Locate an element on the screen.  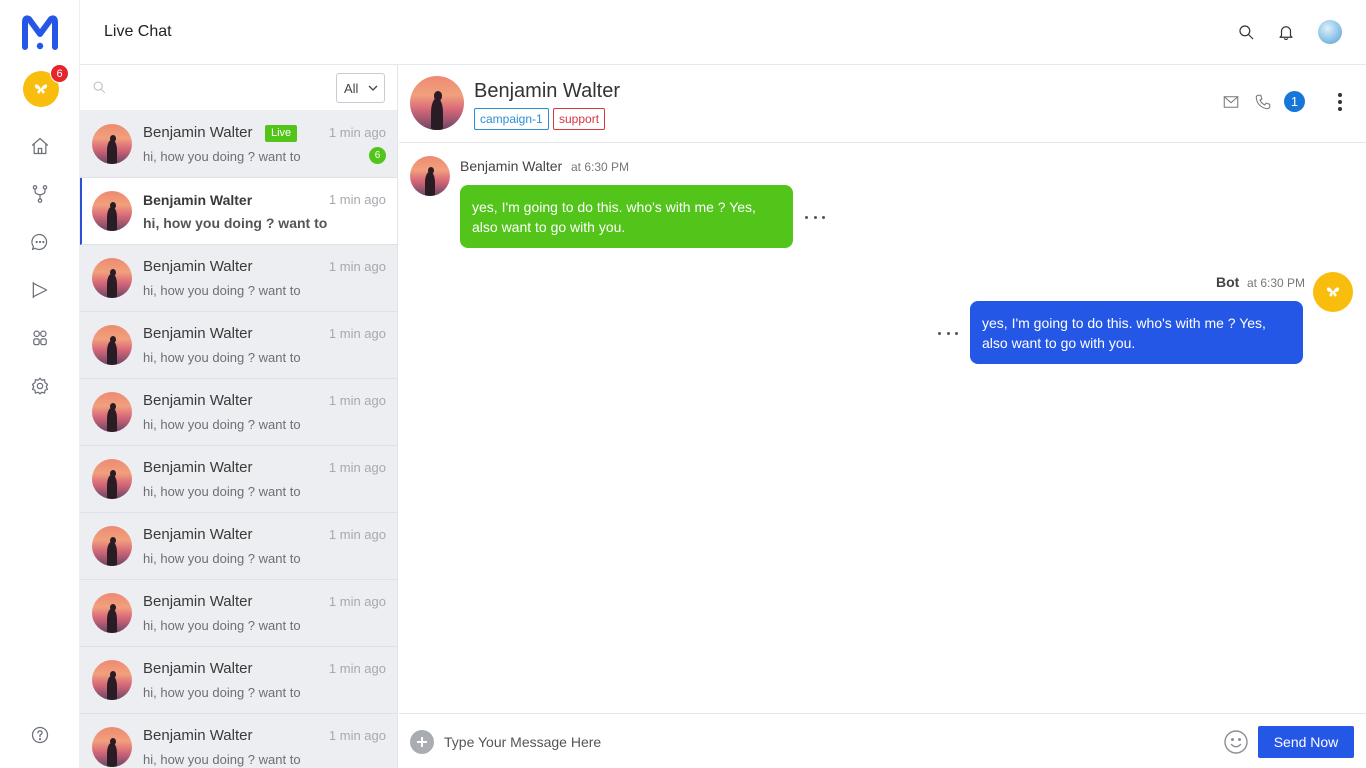
left-sidebar: 6 is located at coordinates (40, 384).